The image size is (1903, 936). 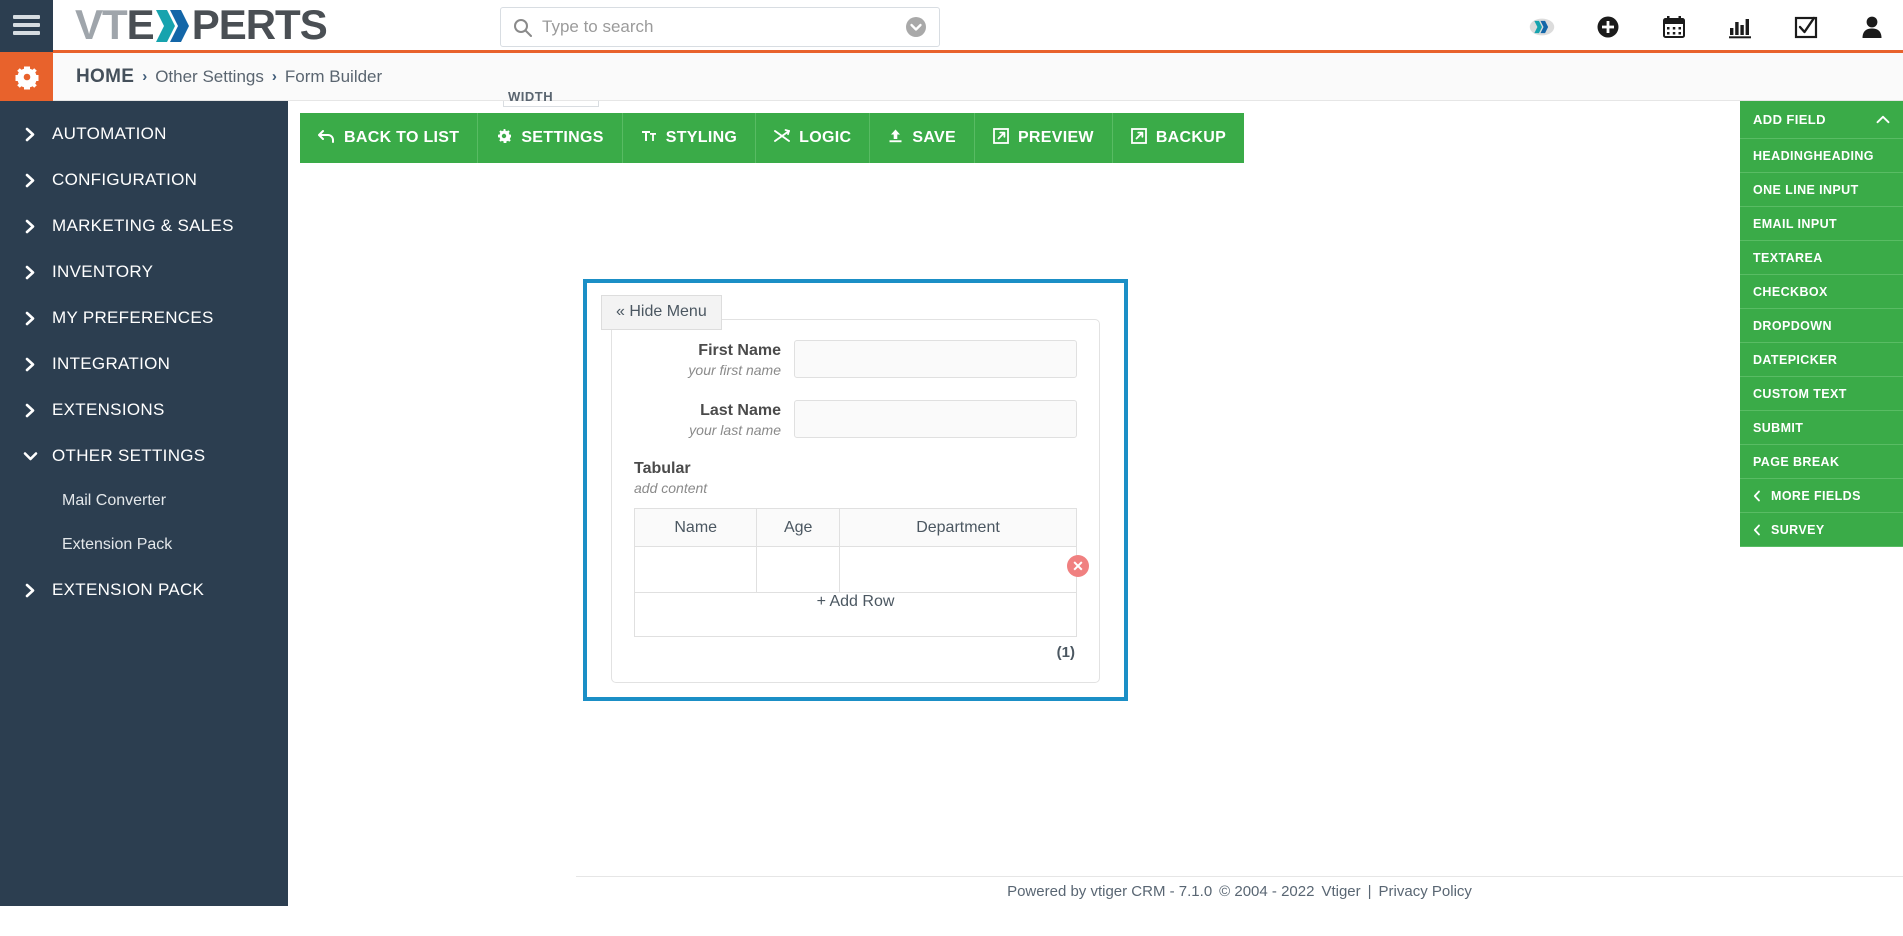 What do you see at coordinates (661, 312) in the screenshot?
I see `hide-menu-button: « Hide Menu` at bounding box center [661, 312].